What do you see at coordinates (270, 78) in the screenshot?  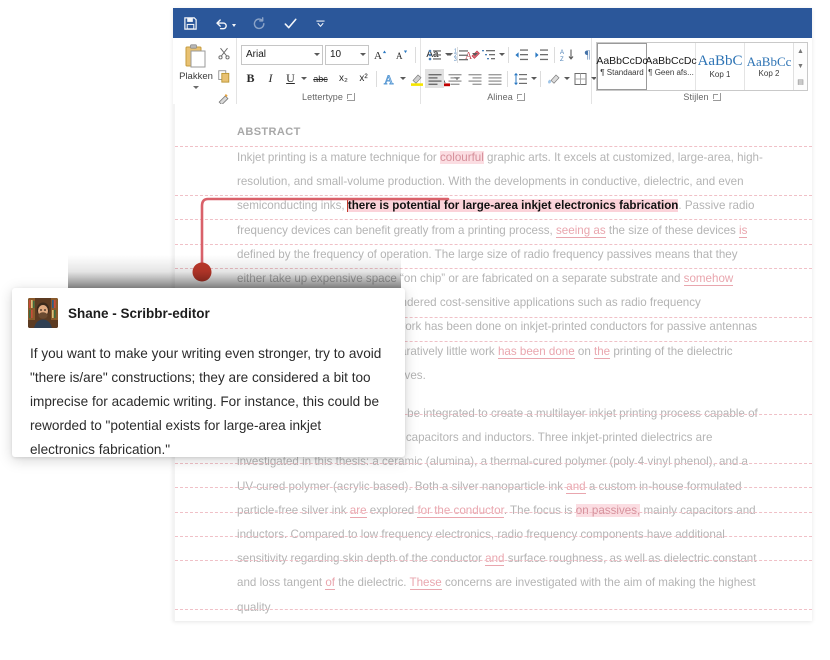 I see `italic-button: I` at bounding box center [270, 78].